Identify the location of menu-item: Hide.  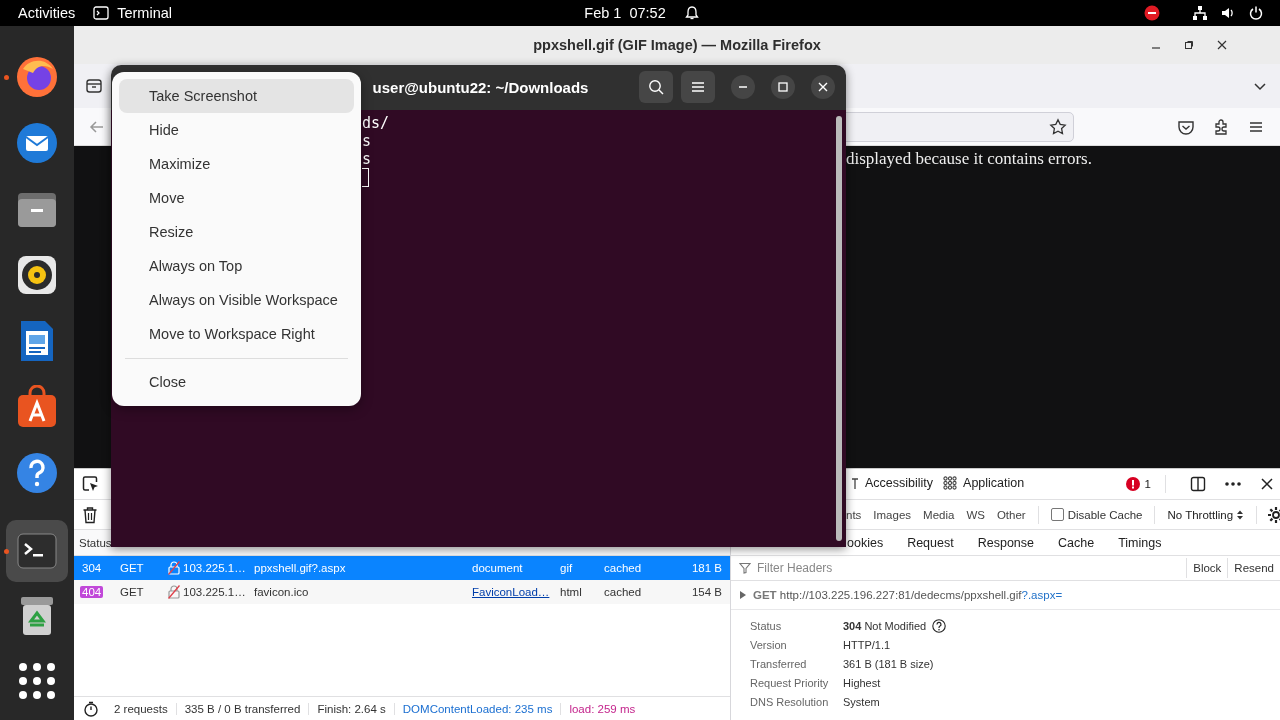
(236, 130).